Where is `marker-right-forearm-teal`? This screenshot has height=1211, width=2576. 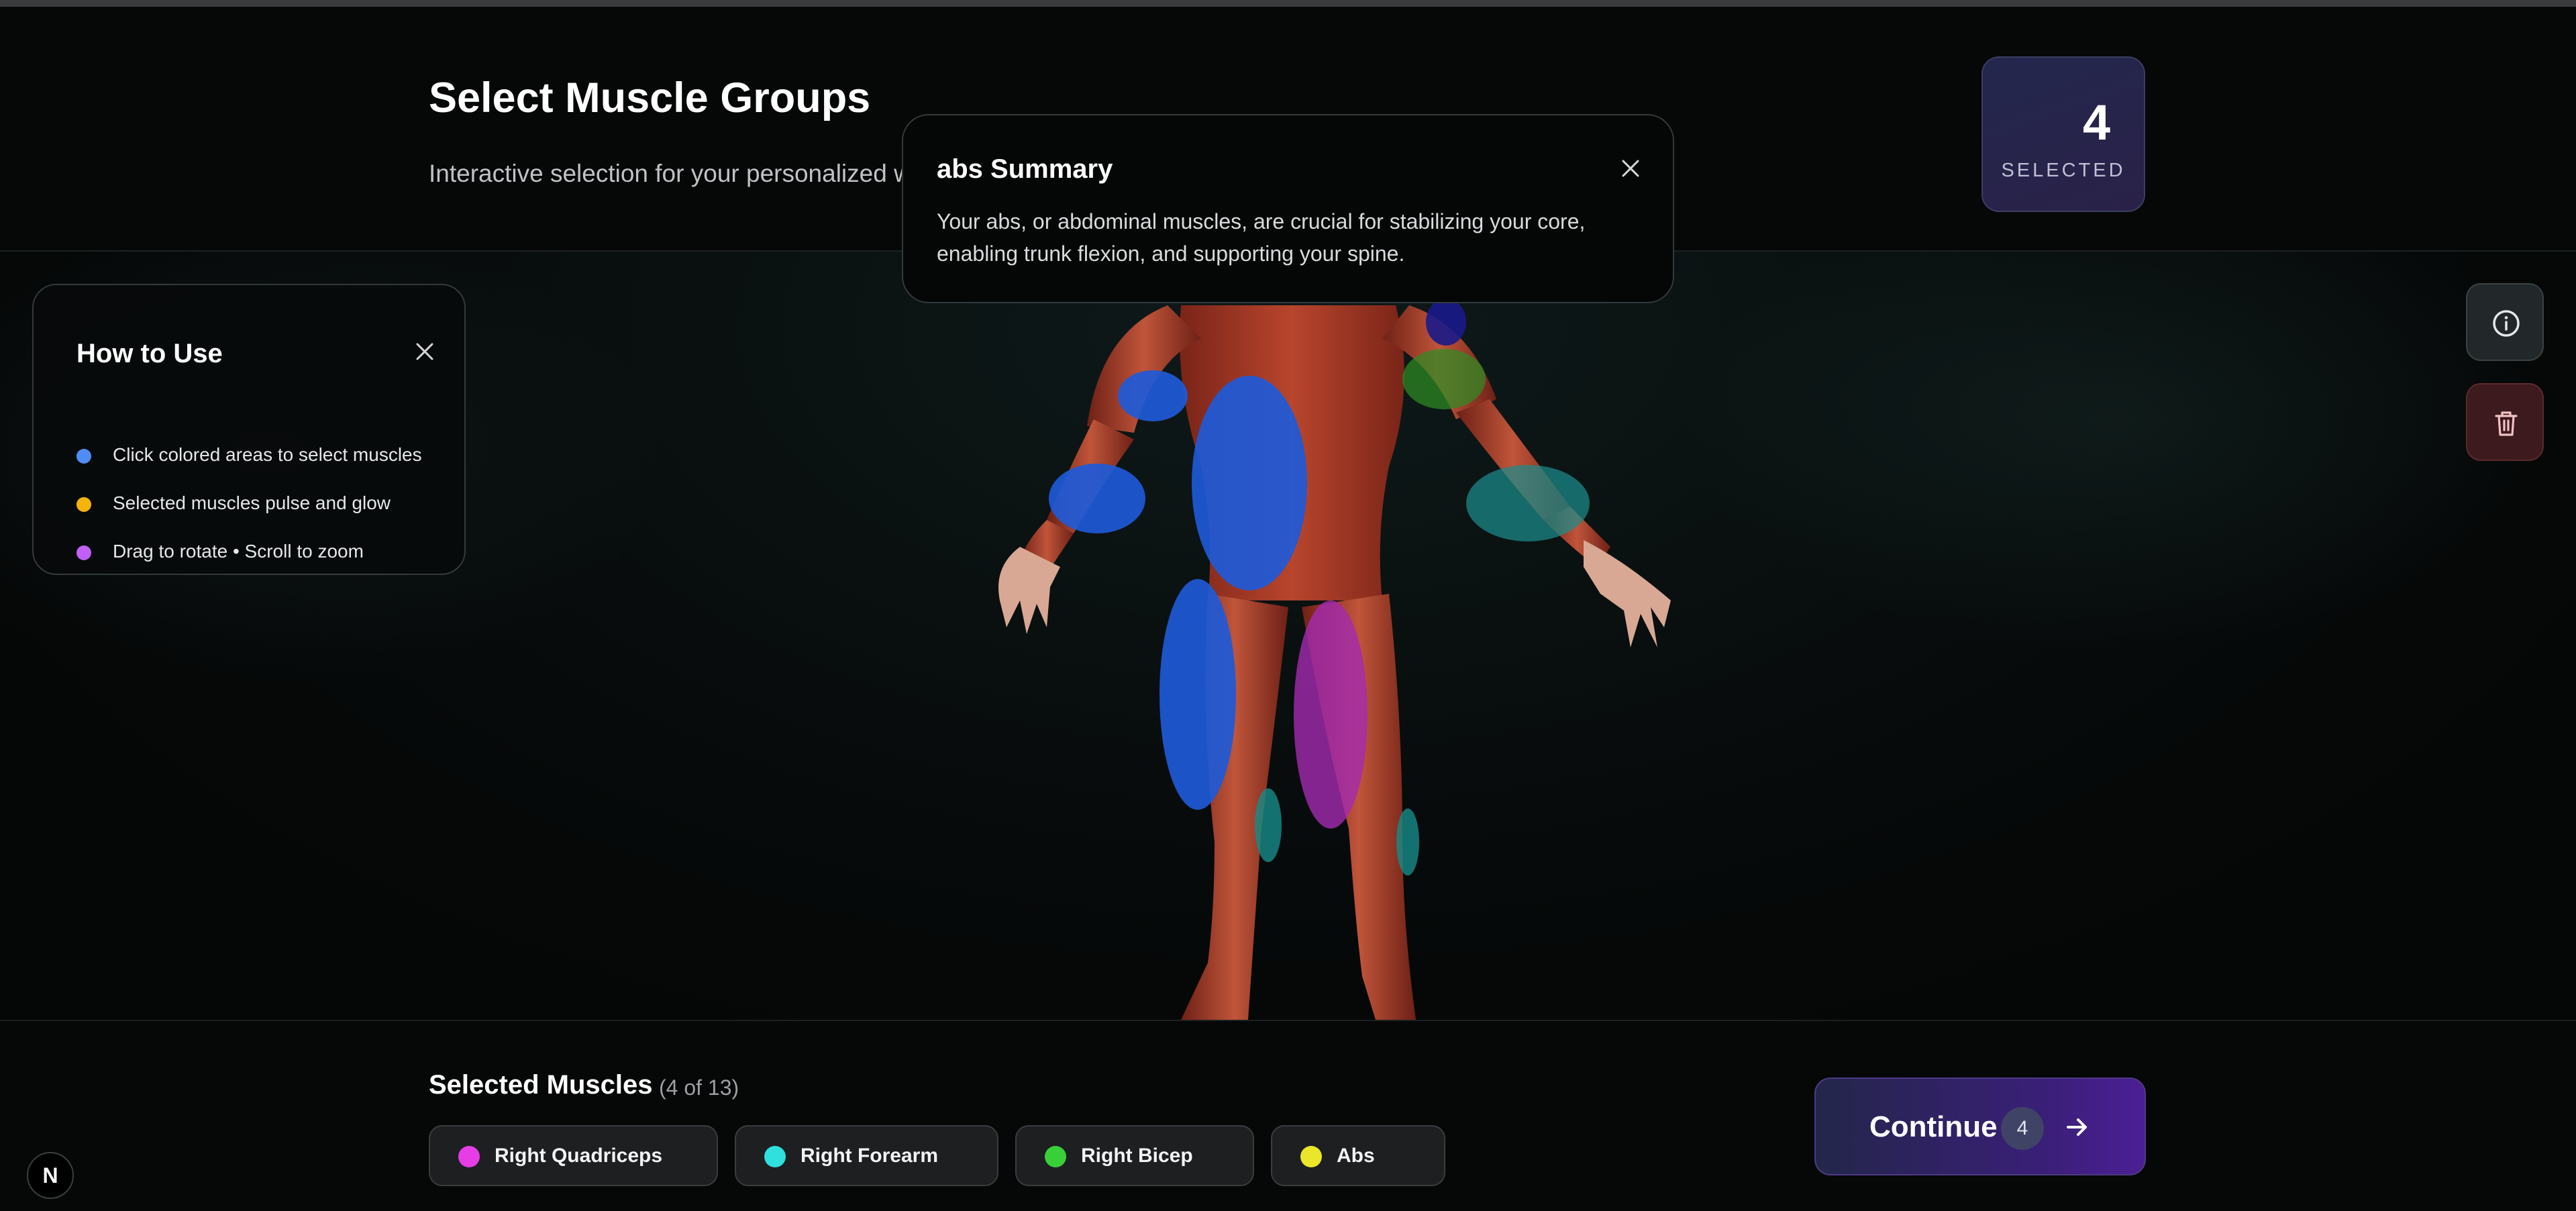 marker-right-forearm-teal is located at coordinates (1528, 503).